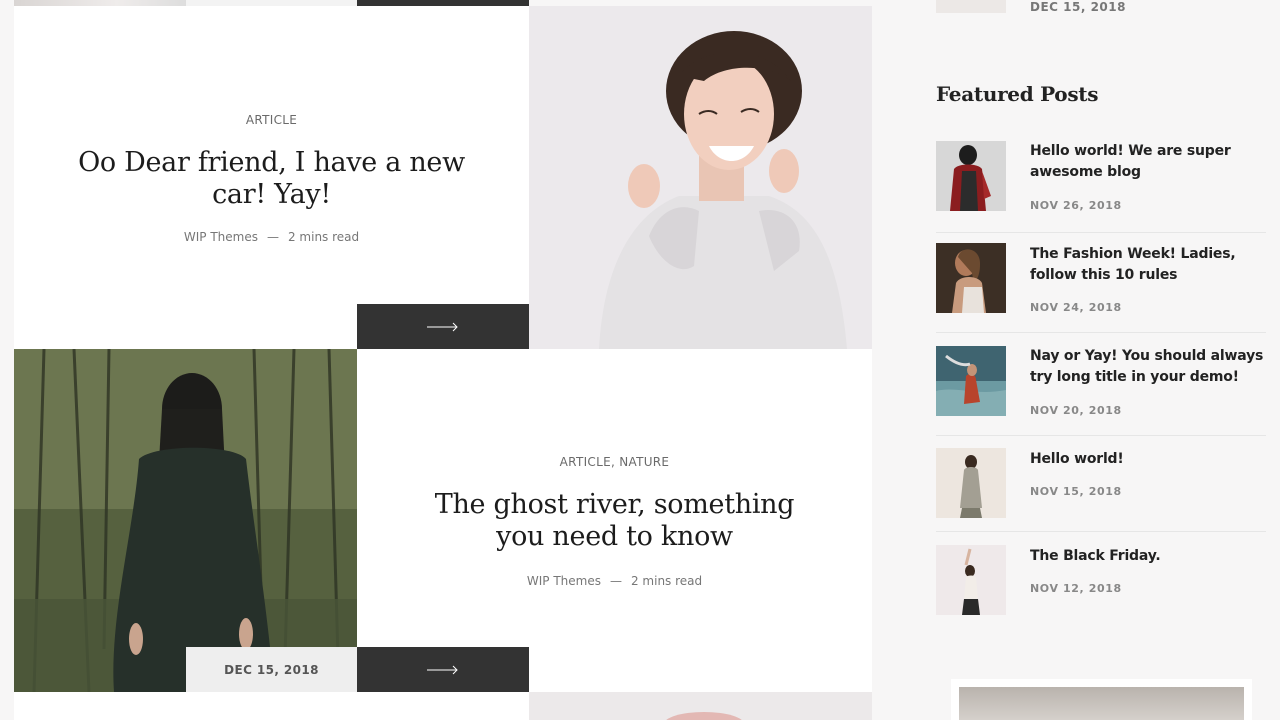 This screenshot has height=720, width=1280. What do you see at coordinates (271, 669) in the screenshot?
I see `post-date: DEC 15, 2018` at bounding box center [271, 669].